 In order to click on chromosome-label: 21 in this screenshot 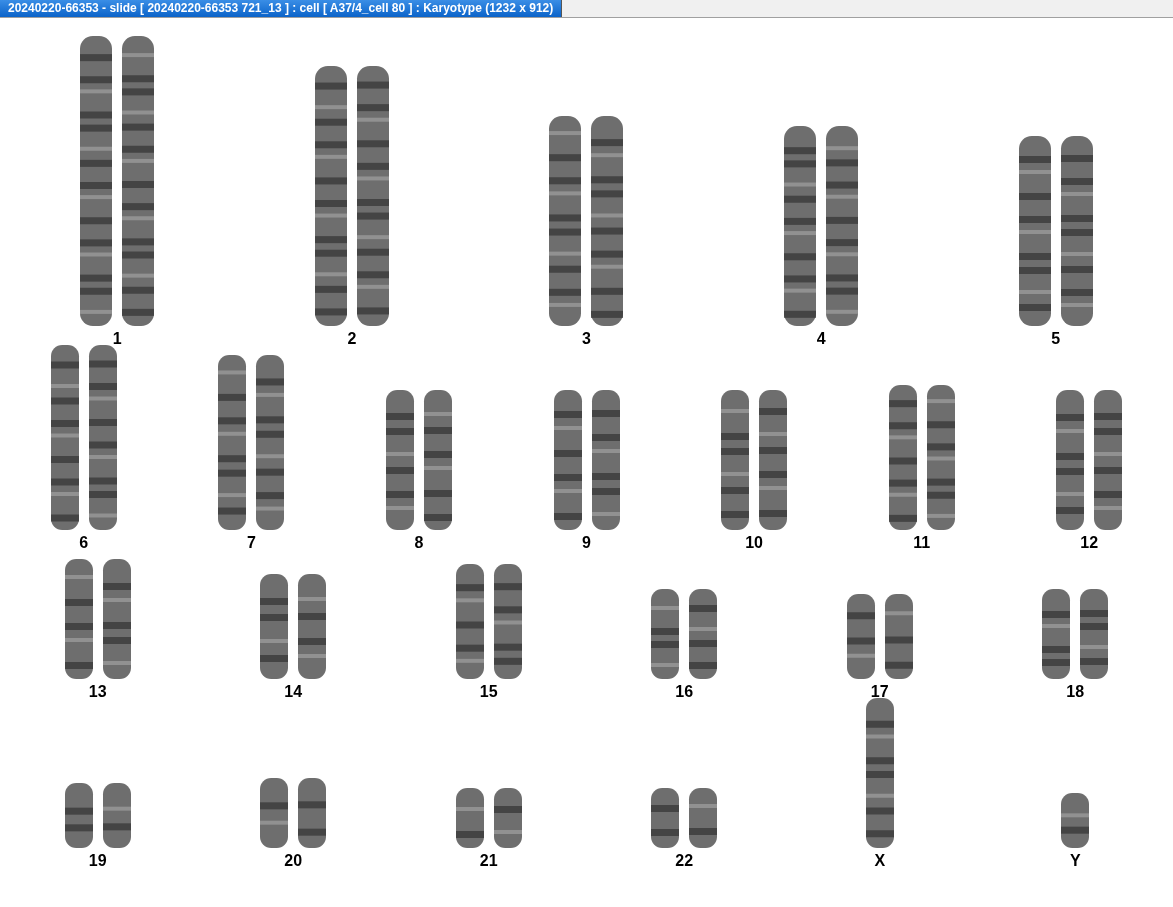, I will do `click(488, 861)`.